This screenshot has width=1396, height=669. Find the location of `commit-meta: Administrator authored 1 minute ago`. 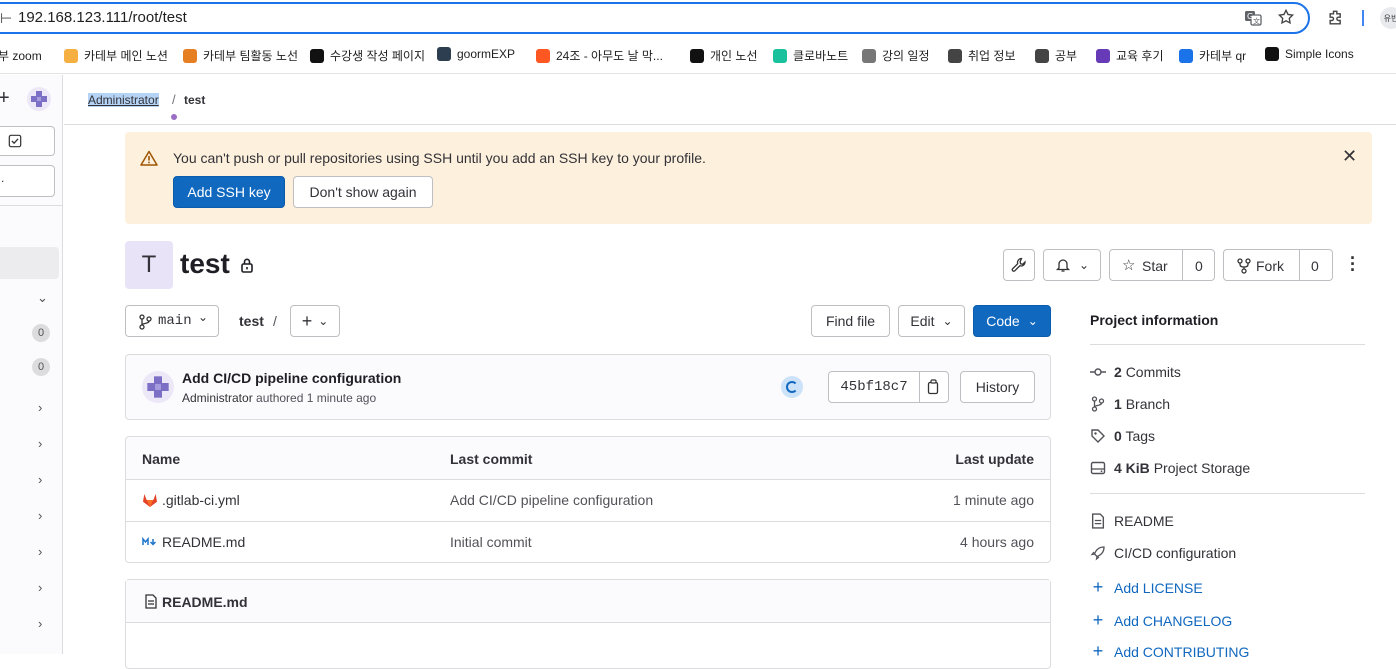

commit-meta: Administrator authored 1 minute ago is located at coordinates (279, 398).